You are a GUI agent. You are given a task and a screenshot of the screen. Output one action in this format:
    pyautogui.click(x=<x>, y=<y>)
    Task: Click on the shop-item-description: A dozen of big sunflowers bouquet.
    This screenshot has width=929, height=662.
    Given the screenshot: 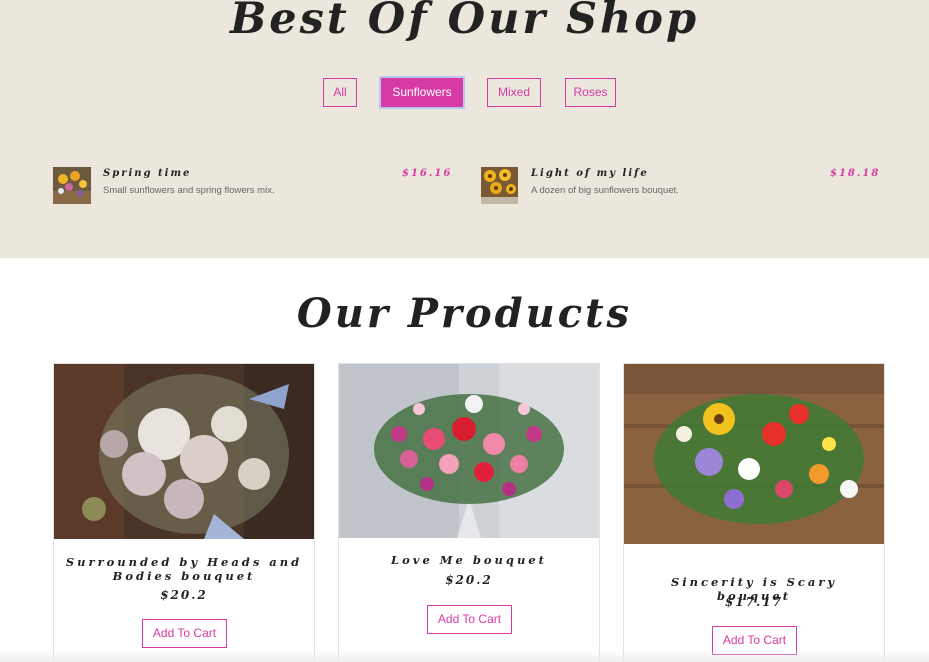 What is the action you would take?
    pyautogui.click(x=605, y=190)
    